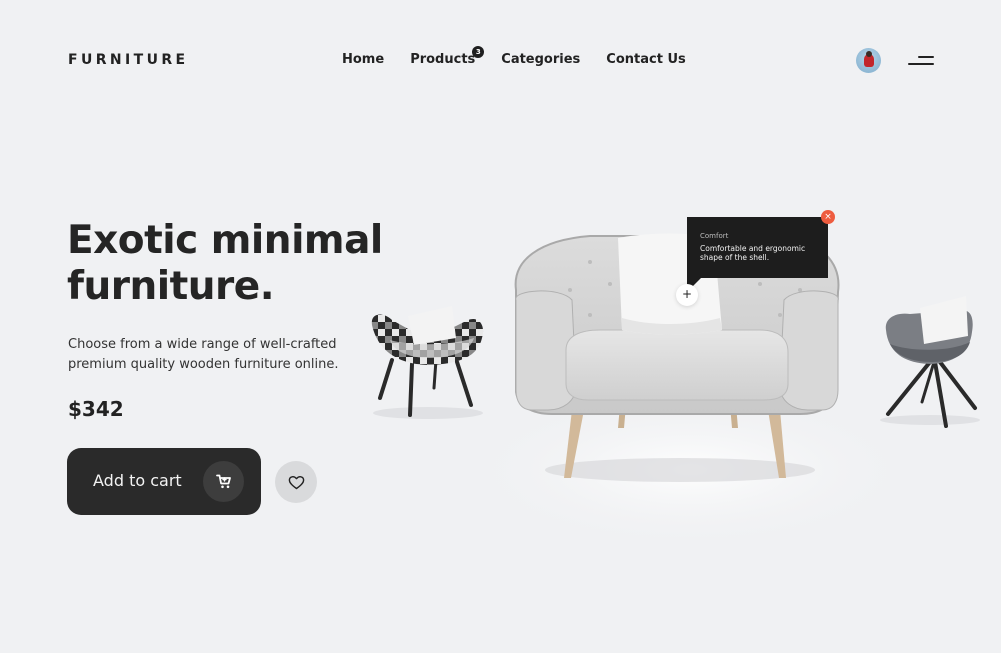 Image resolution: width=1001 pixels, height=653 pixels. I want to click on wishlist-button, so click(296, 482).